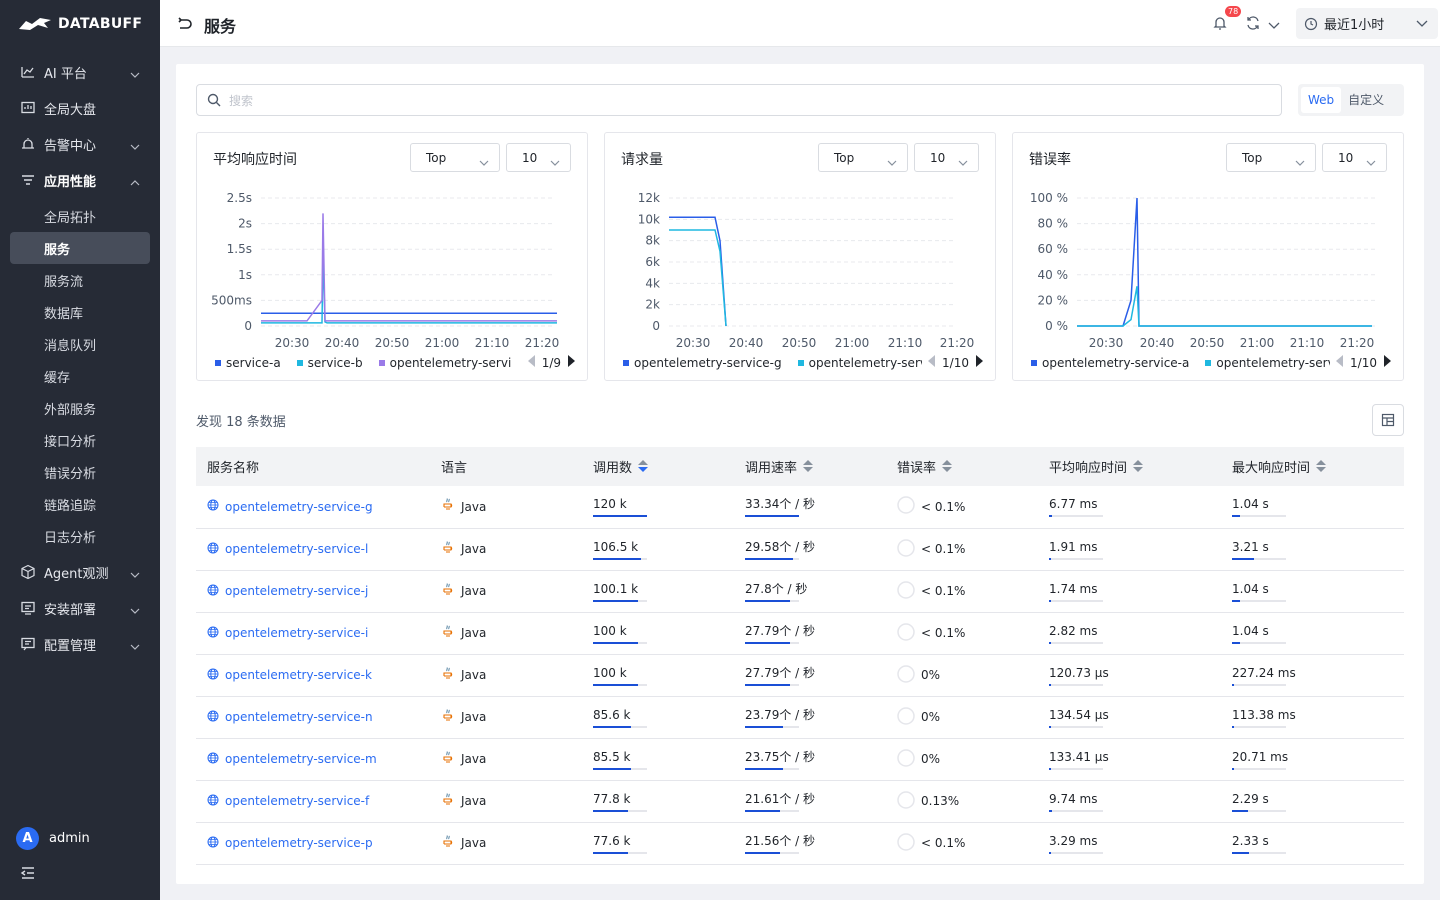 This screenshot has width=1440, height=900. I want to click on user-menu: A admin, so click(53, 838).